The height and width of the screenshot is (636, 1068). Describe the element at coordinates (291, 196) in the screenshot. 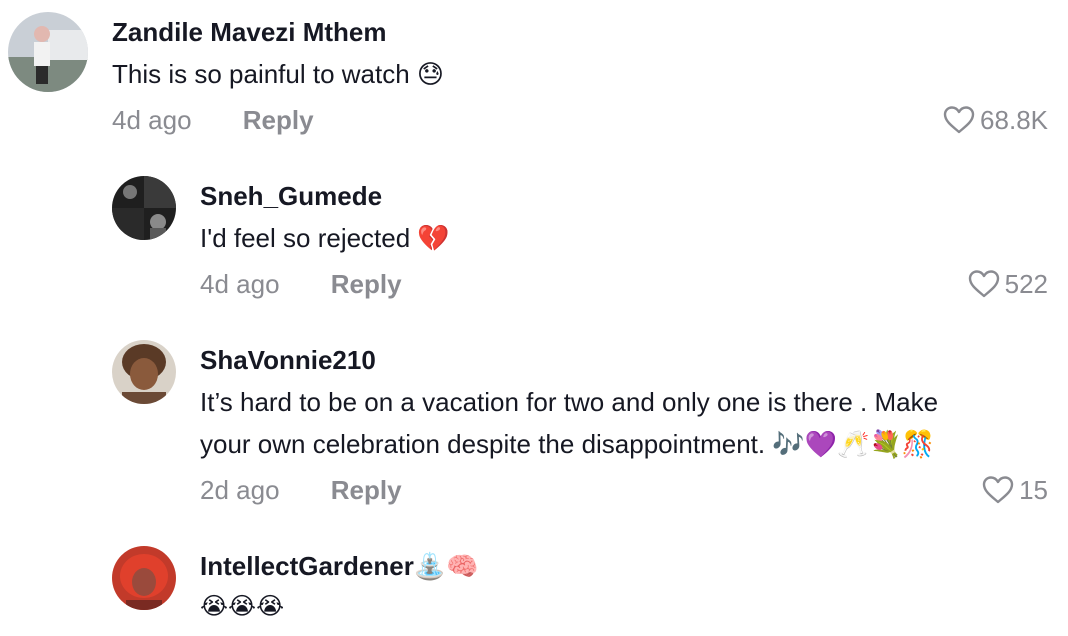

I see `comment-username: Sneh_Gumede` at that location.